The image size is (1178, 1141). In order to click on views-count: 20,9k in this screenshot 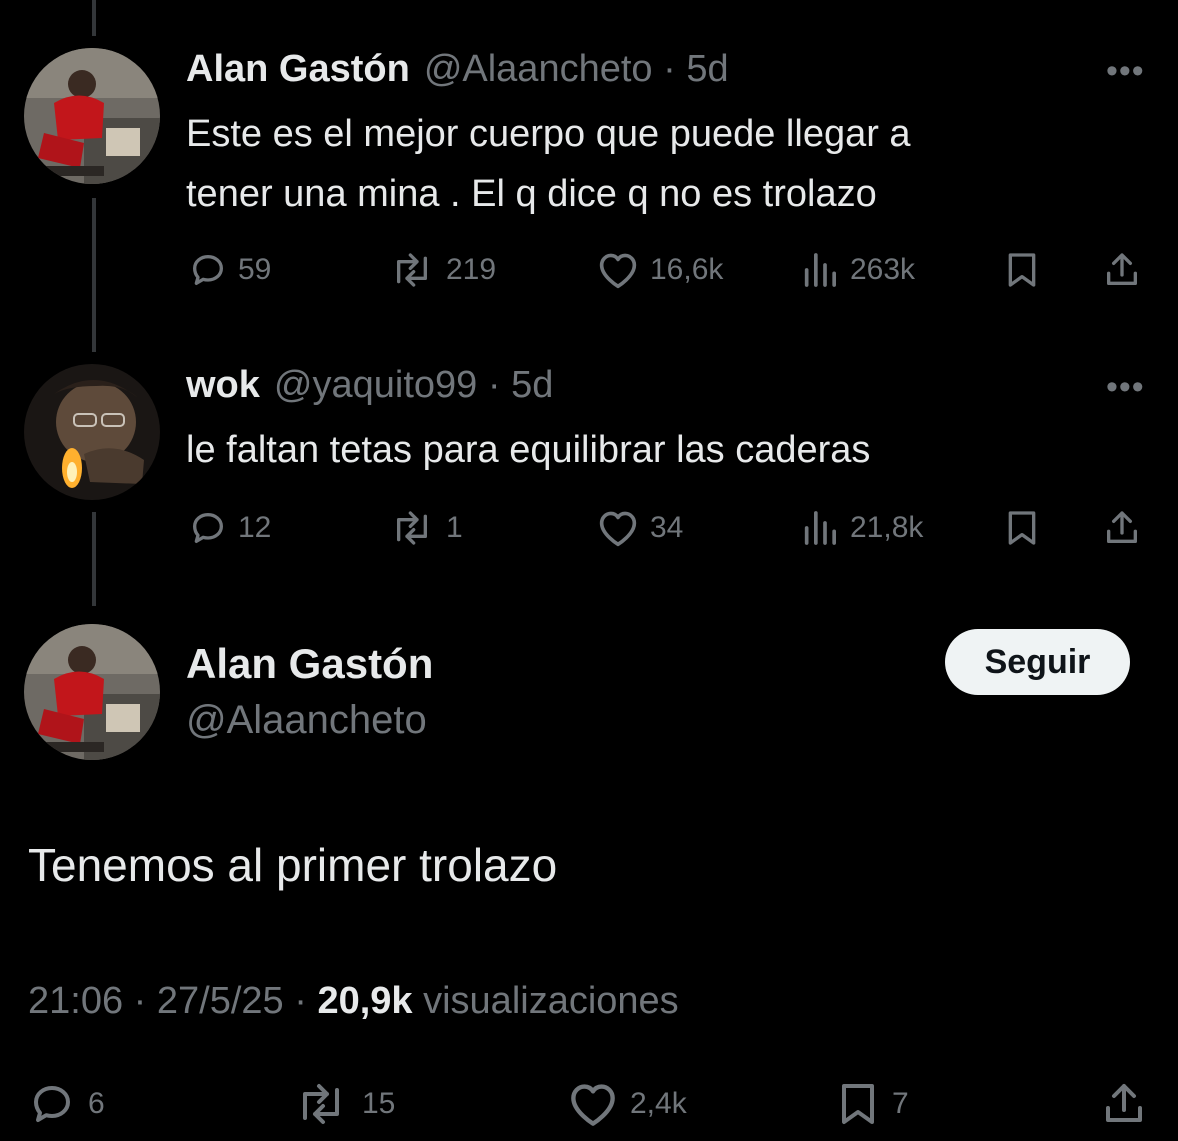, I will do `click(365, 1001)`.